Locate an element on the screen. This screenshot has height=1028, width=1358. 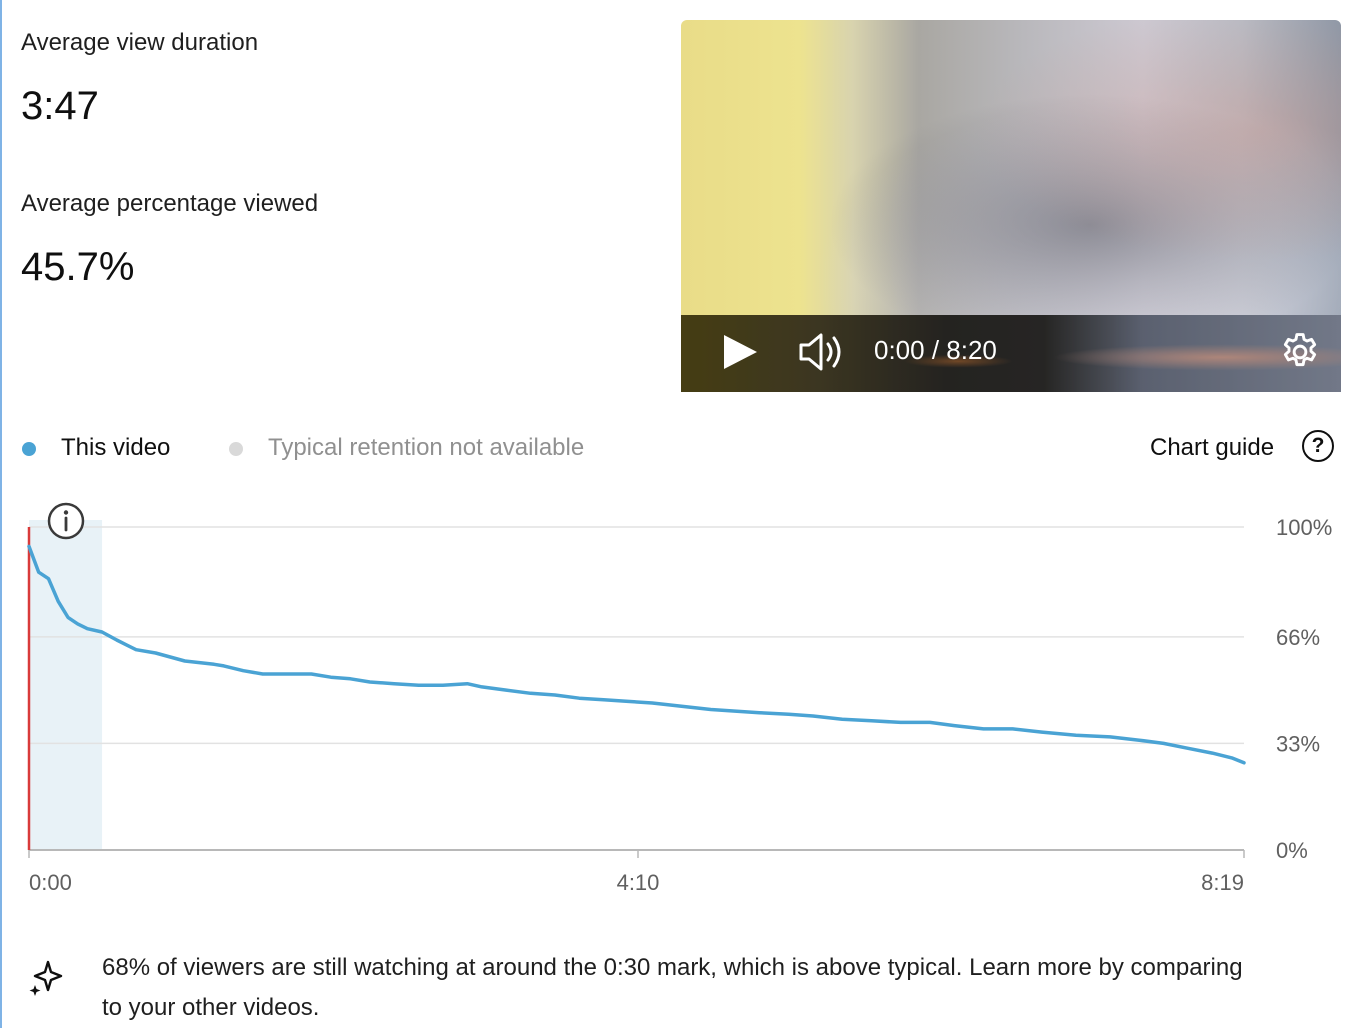
y-tick-label: 33% is located at coordinates (1298, 743).